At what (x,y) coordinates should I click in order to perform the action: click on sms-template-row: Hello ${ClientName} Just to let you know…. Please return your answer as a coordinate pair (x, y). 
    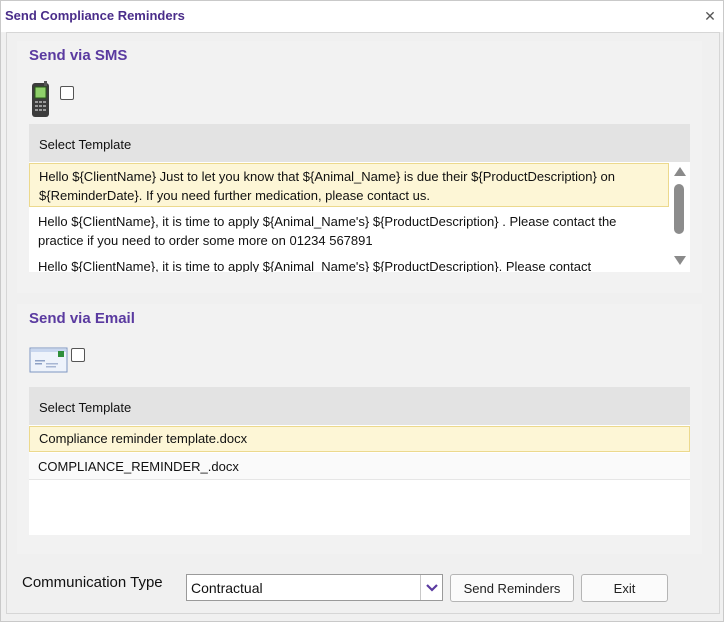
    Looking at the image, I should click on (349, 185).